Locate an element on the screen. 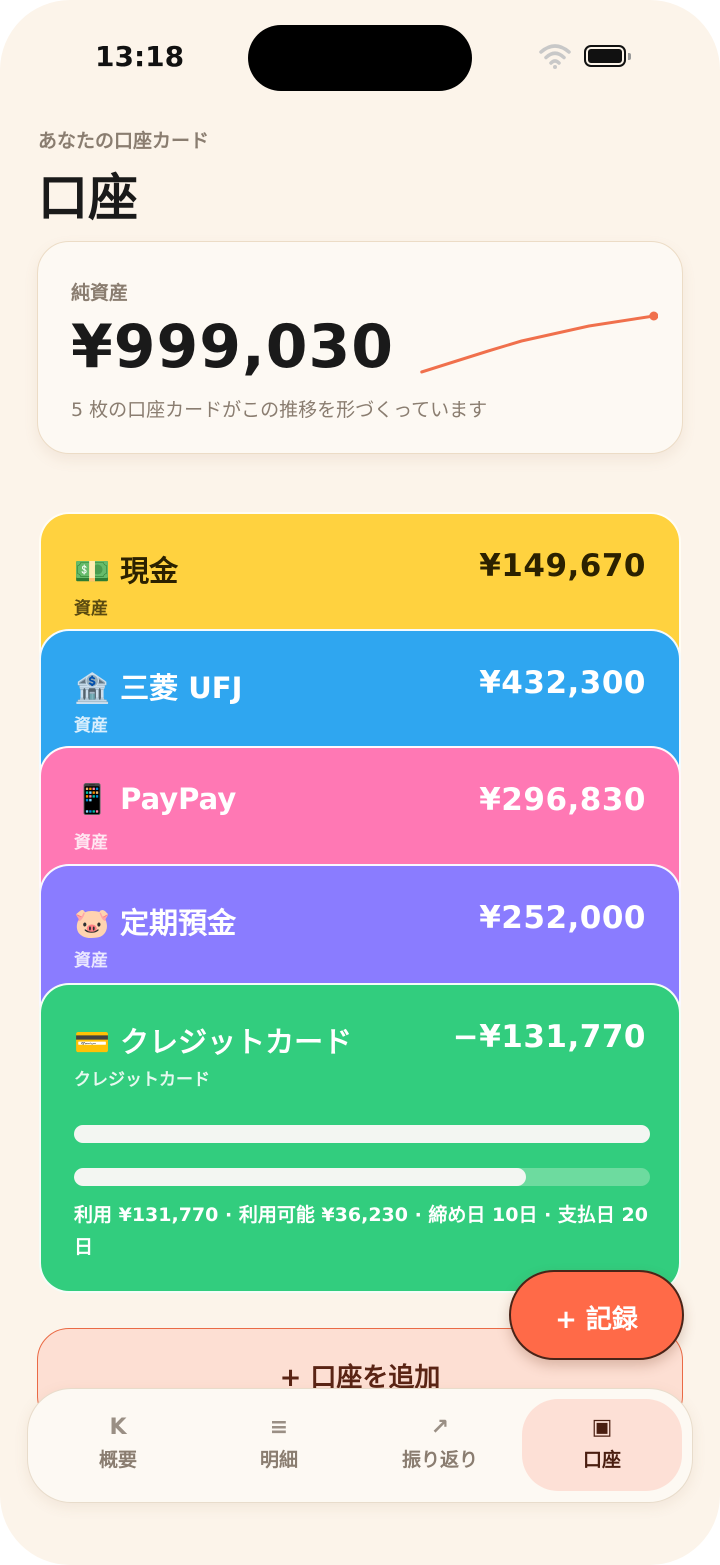 This screenshot has width=720, height=1565. credit-usage-fill is located at coordinates (300, 1177).